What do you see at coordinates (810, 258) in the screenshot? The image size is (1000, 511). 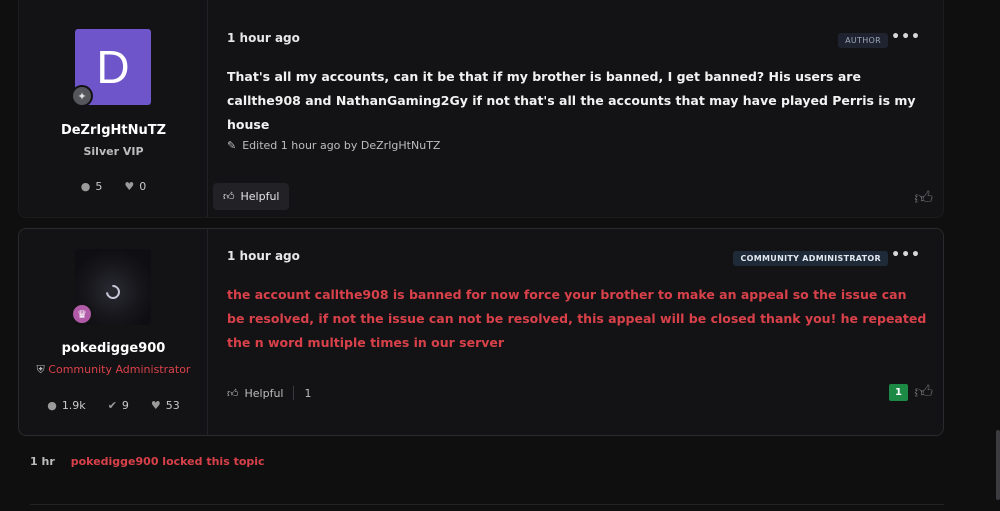 I see `admin-badge: COMMUNITY ADMINISTRATOR` at bounding box center [810, 258].